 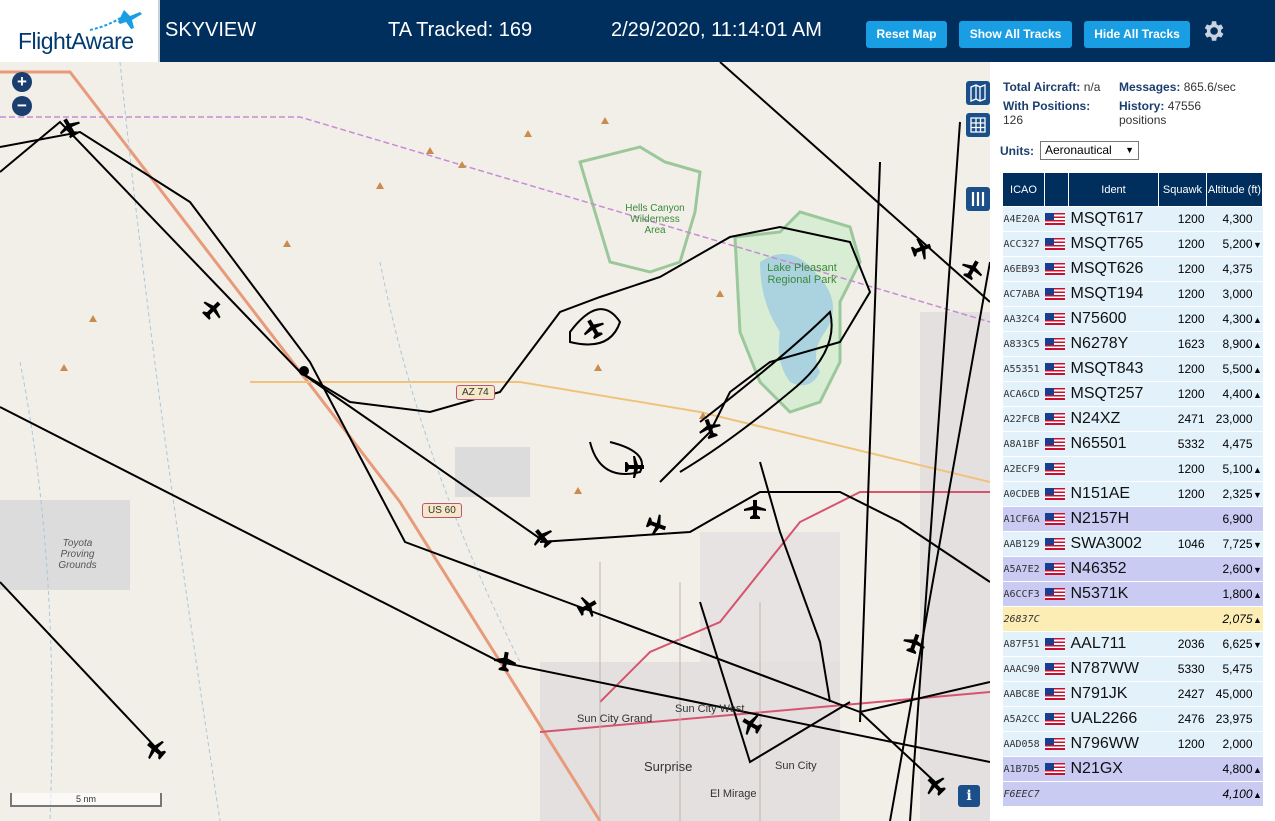 I want to click on units-select: Aeronautical ▼, so click(x=1089, y=150).